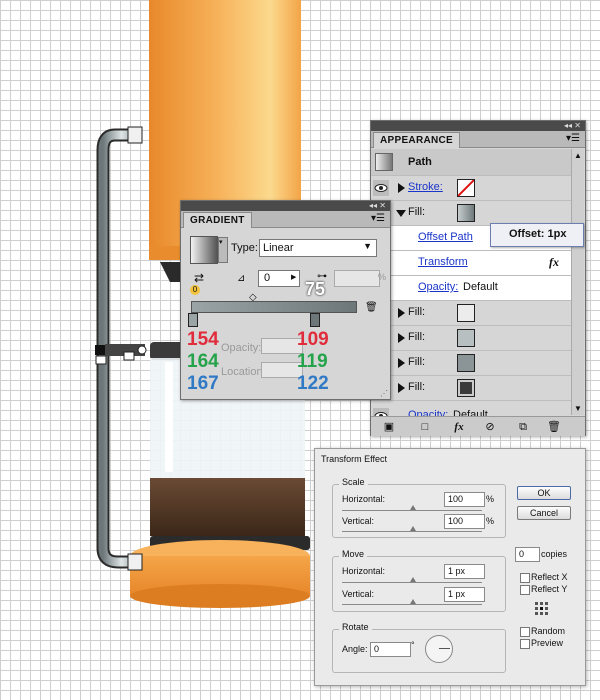 The image size is (600, 700). I want to click on pipe-bottom-joint, so click(135, 562).